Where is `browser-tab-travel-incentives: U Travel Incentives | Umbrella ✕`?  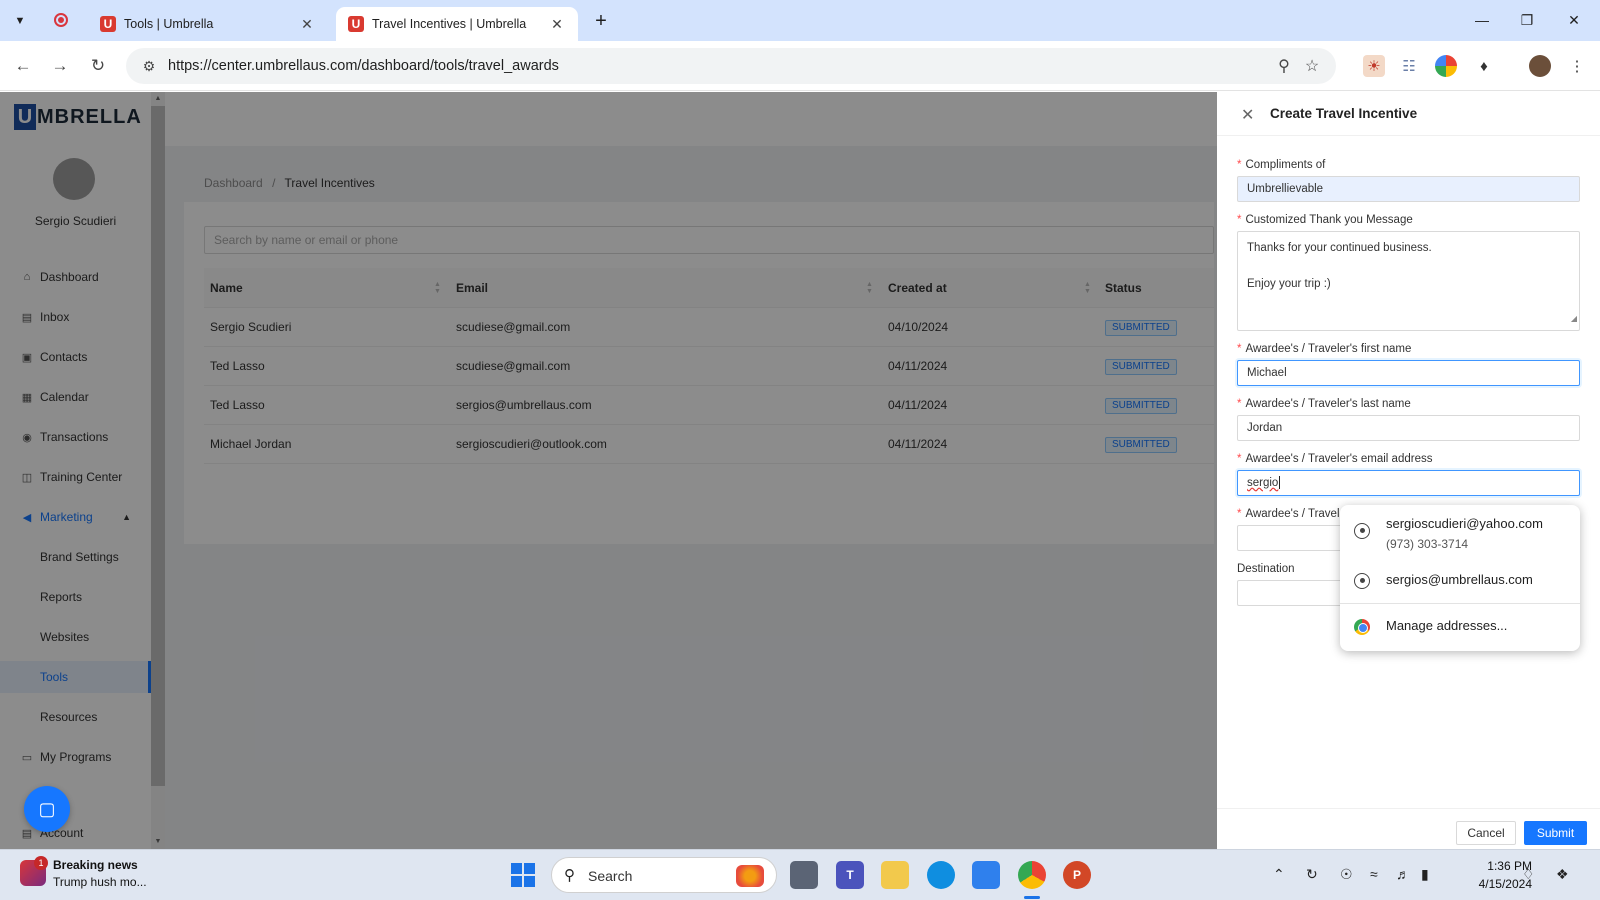 browser-tab-travel-incentives: U Travel Incentives | Umbrella ✕ is located at coordinates (457, 24).